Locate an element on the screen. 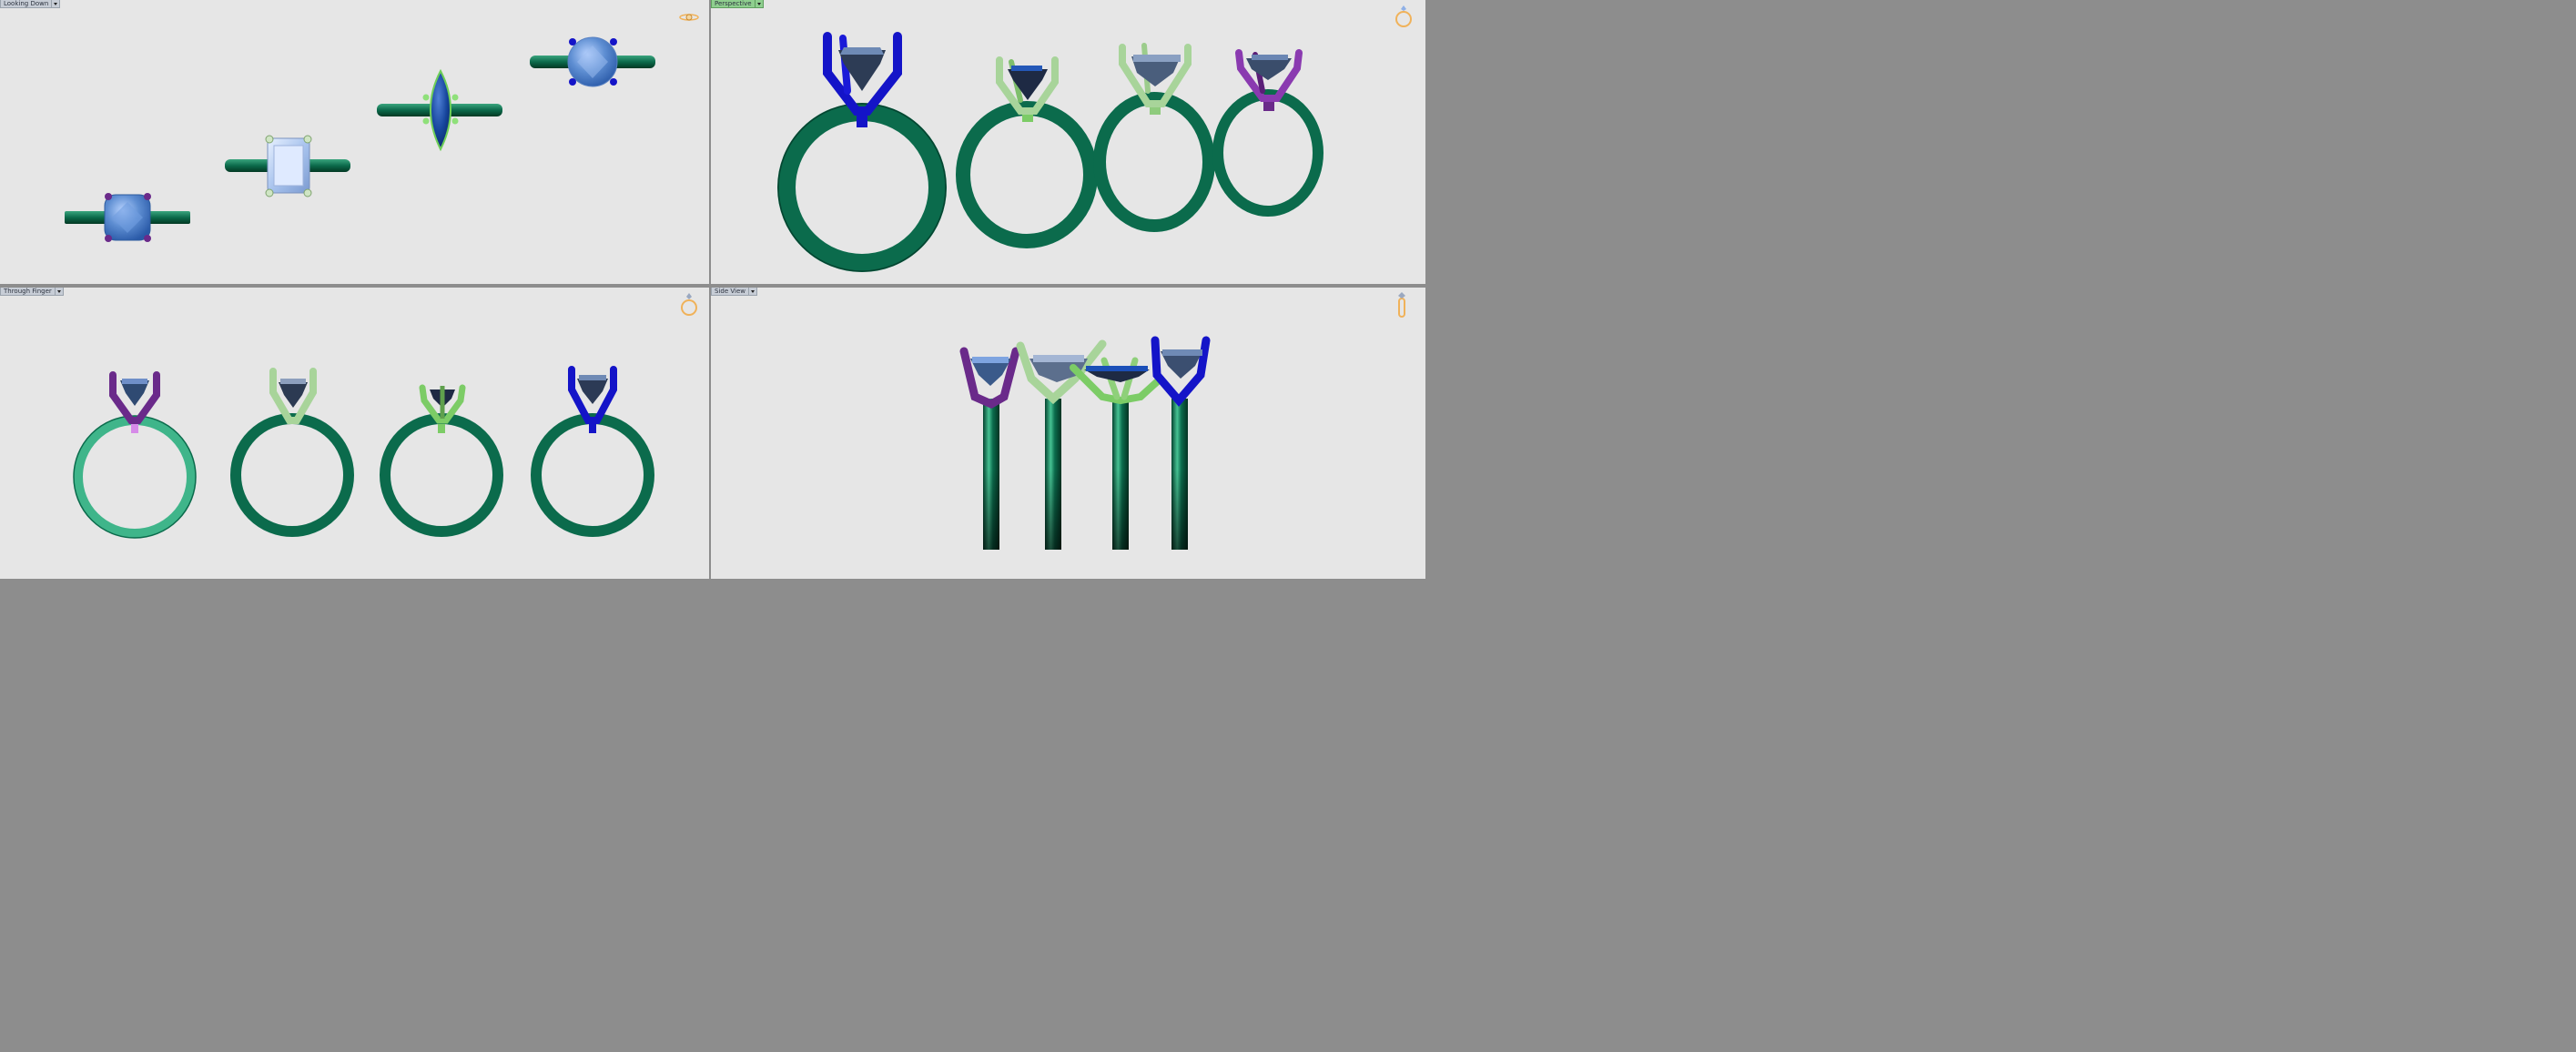 The height and width of the screenshot is (1052, 2576). ring-cushion-side is located at coordinates (989, 448).